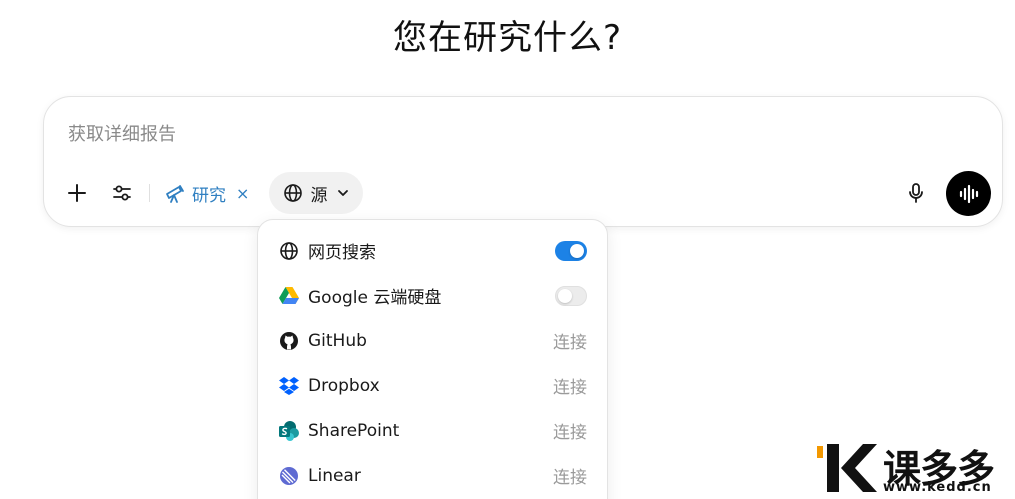 Image resolution: width=1015 pixels, height=499 pixels. I want to click on source-item-github: GitHub 连接, so click(432, 340).